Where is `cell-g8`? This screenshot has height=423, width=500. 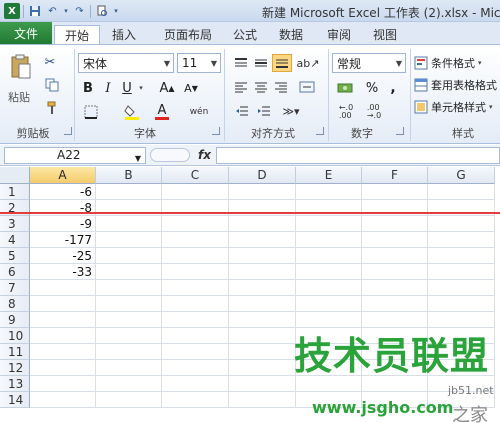 cell-g8 is located at coordinates (461, 304).